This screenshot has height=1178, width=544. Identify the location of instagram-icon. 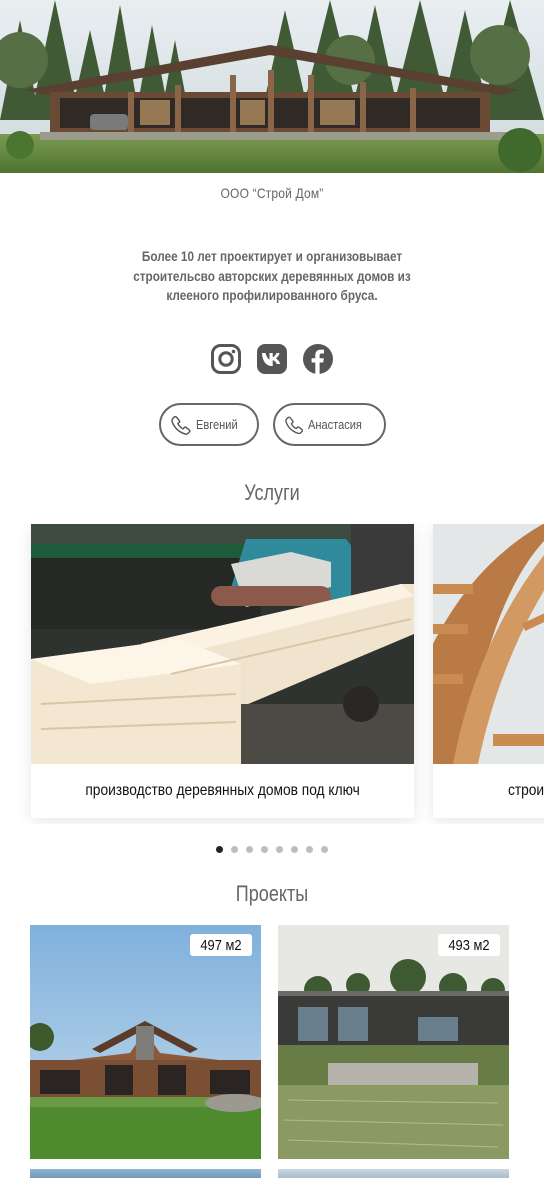
(226, 359).